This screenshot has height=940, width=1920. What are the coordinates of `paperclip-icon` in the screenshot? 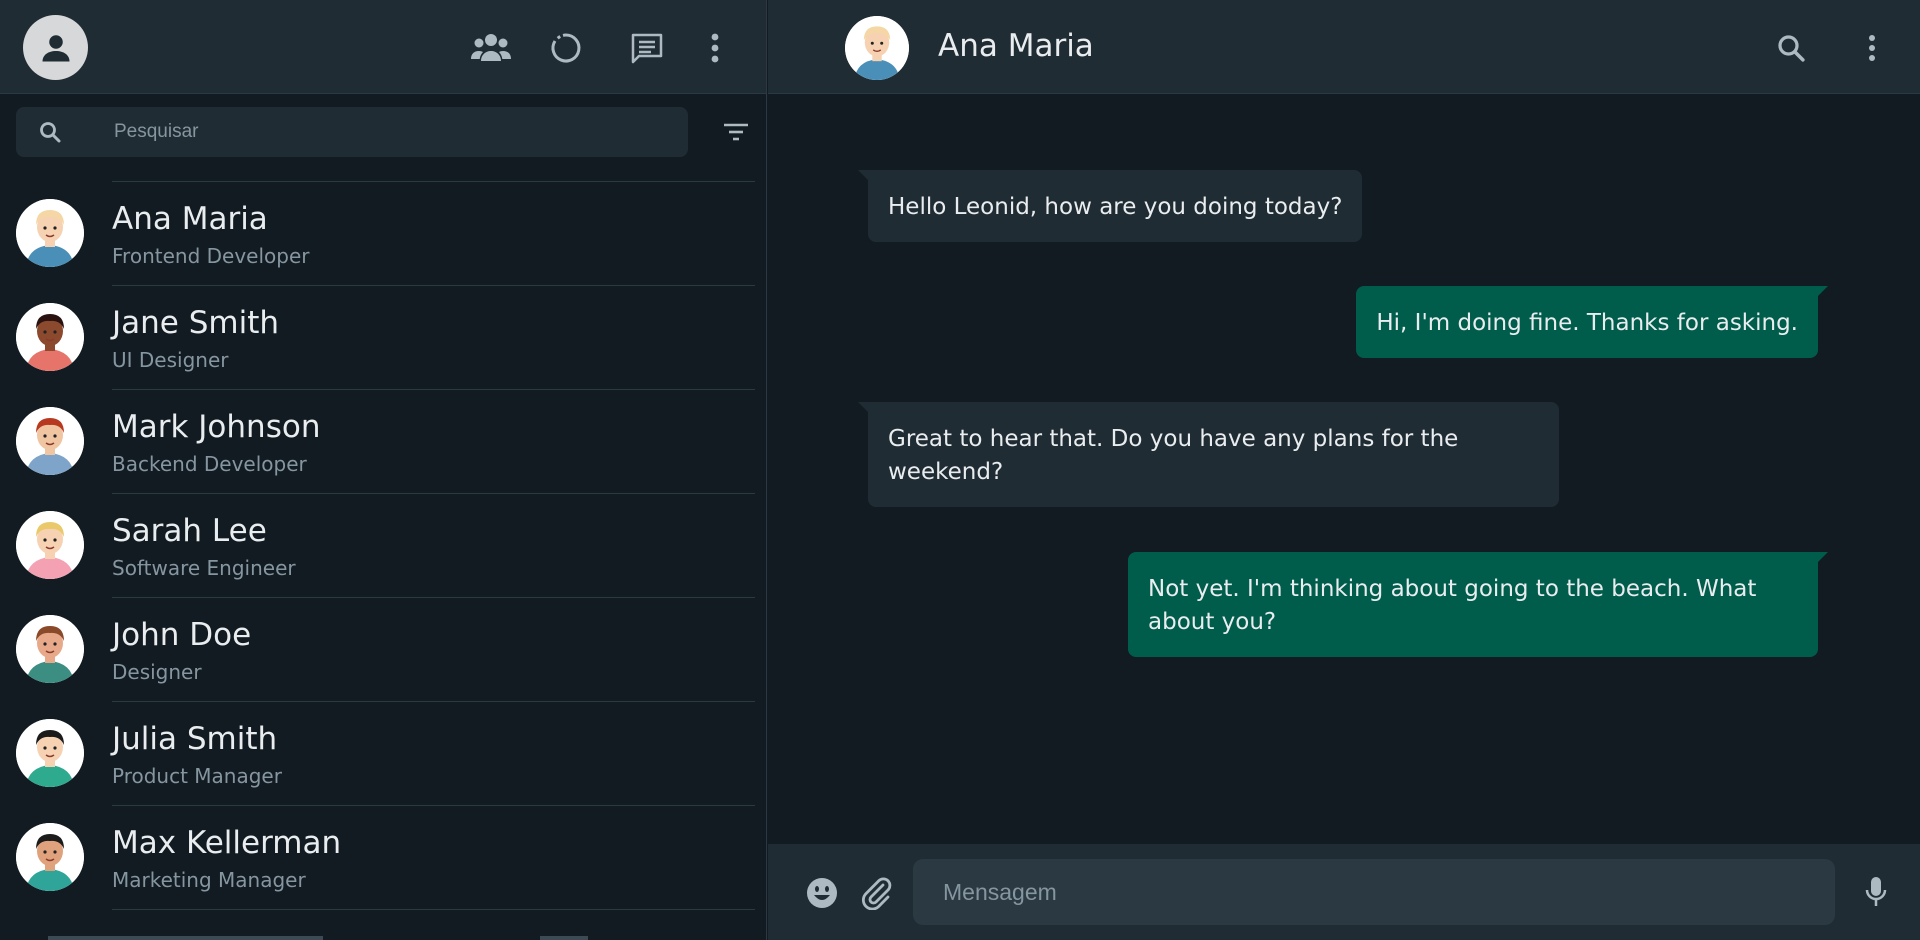 It's located at (876, 893).